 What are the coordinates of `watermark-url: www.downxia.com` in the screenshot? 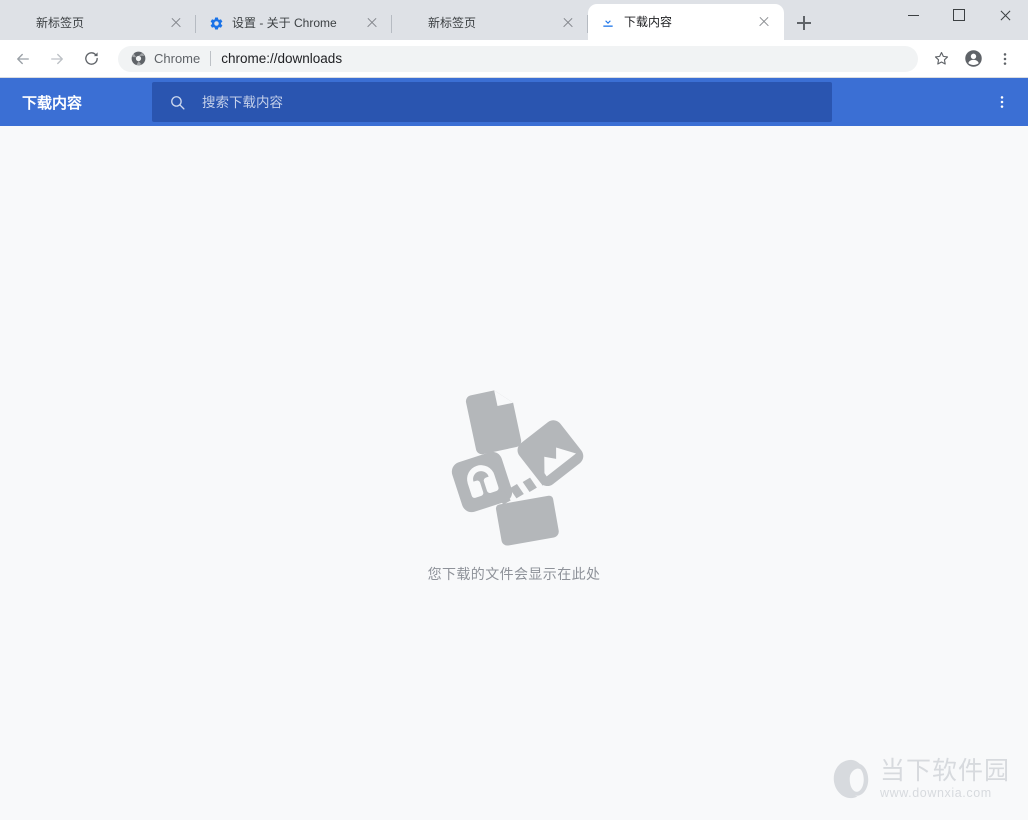 It's located at (935, 793).